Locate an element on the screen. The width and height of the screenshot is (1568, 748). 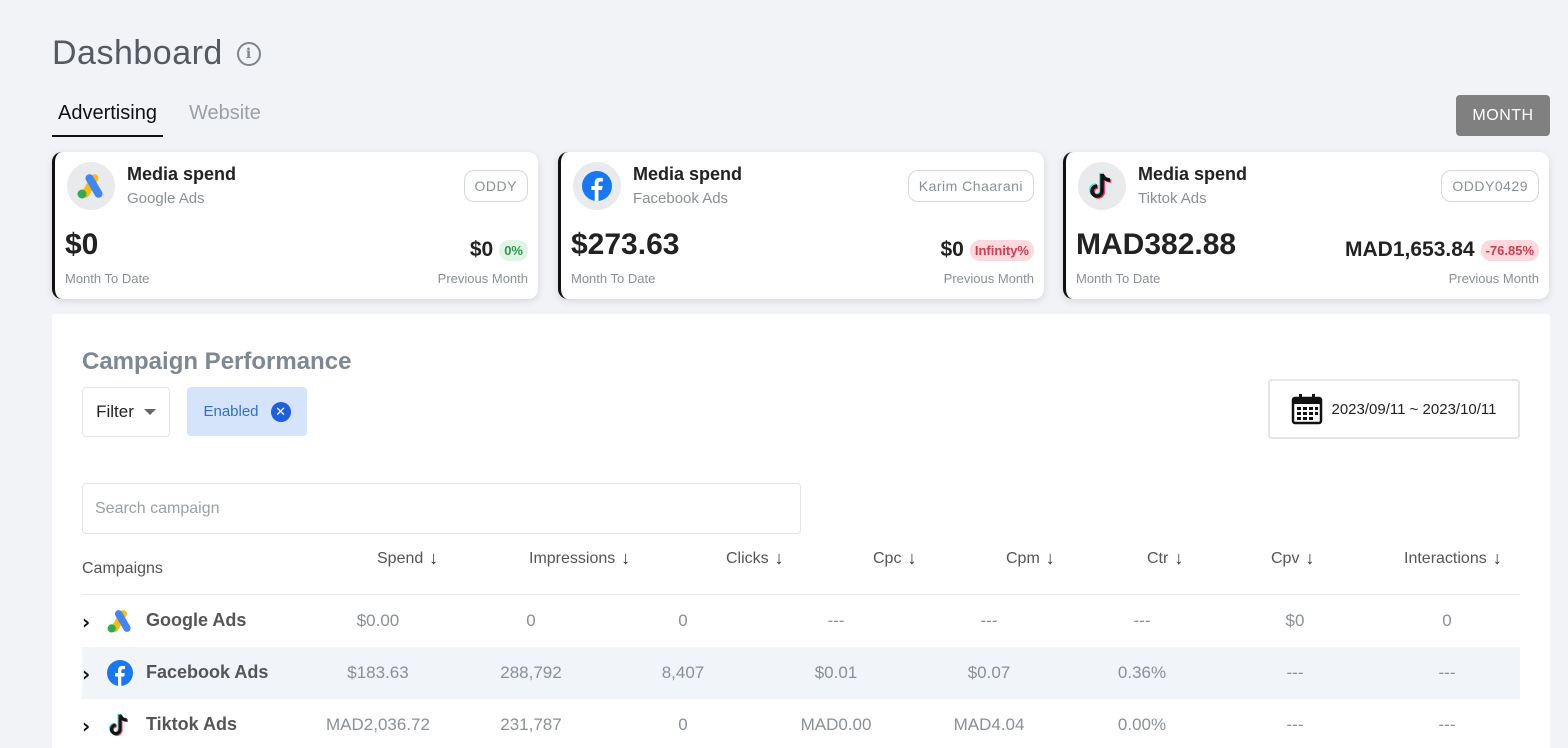
cell-spend: $183.63 is located at coordinates (378, 672).